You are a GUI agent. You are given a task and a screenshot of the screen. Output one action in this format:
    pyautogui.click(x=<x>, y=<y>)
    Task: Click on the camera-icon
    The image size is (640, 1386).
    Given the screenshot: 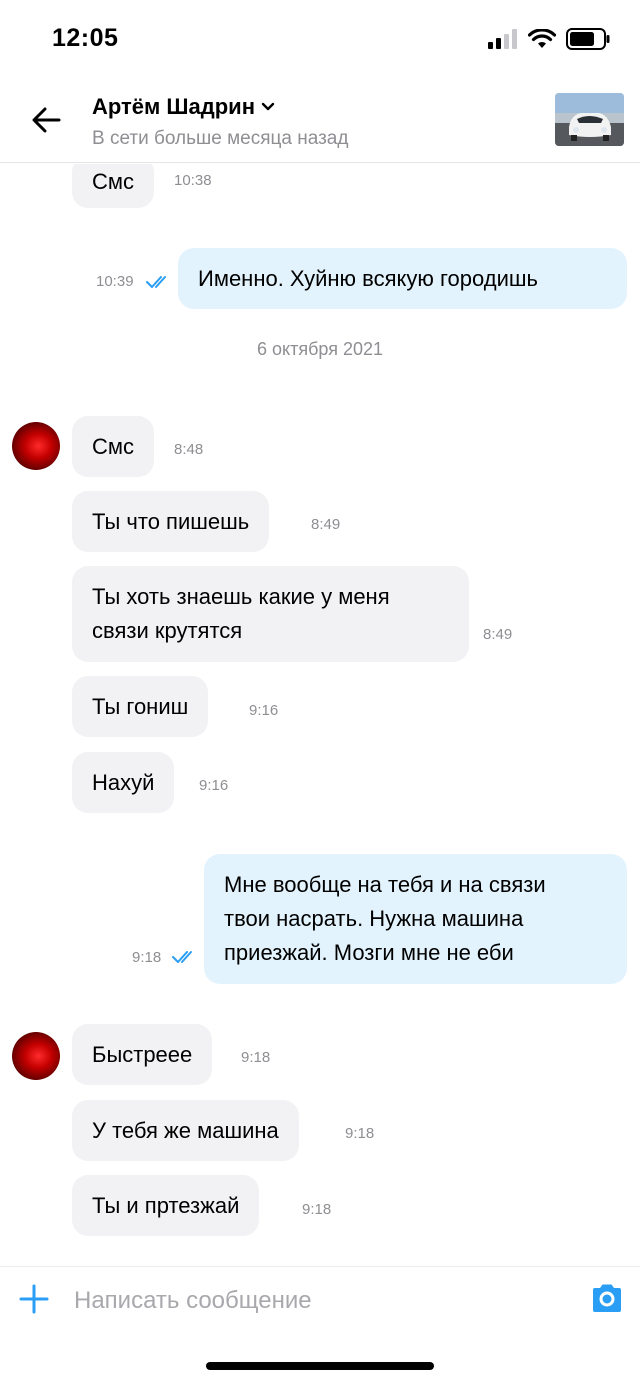 What is the action you would take?
    pyautogui.click(x=607, y=1298)
    